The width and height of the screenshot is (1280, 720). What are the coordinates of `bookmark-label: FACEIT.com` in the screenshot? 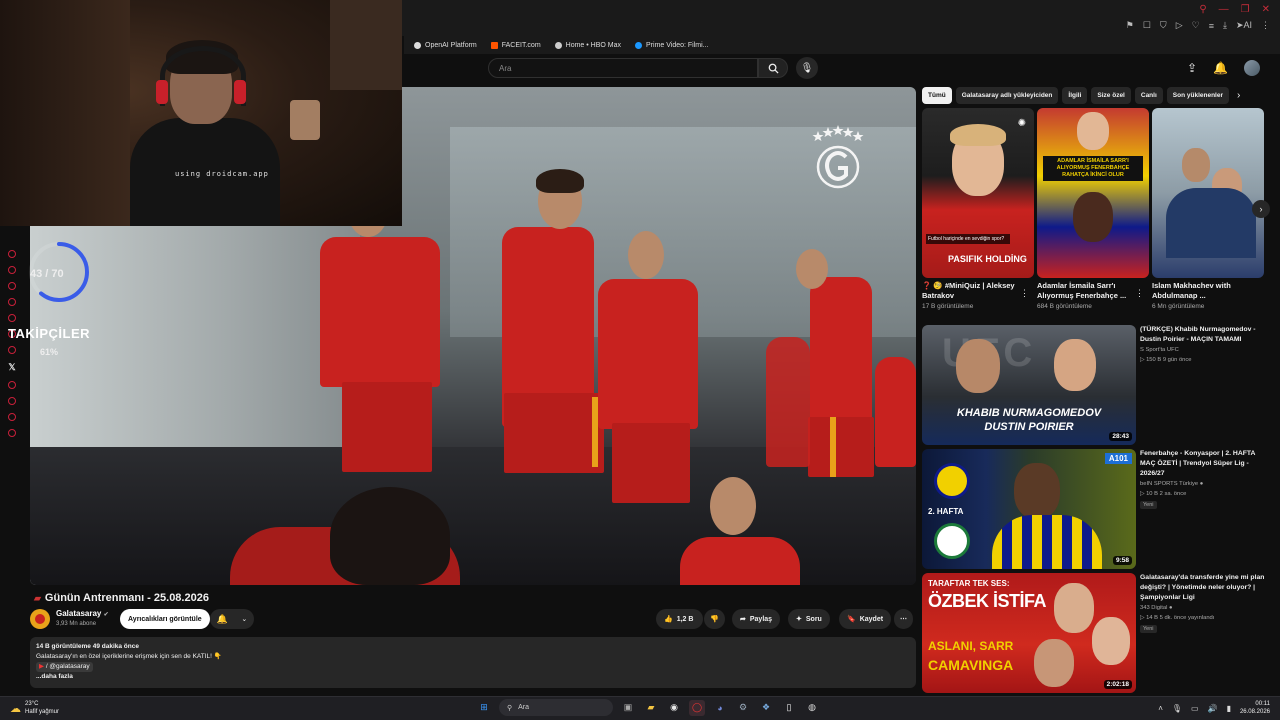 It's located at (521, 45).